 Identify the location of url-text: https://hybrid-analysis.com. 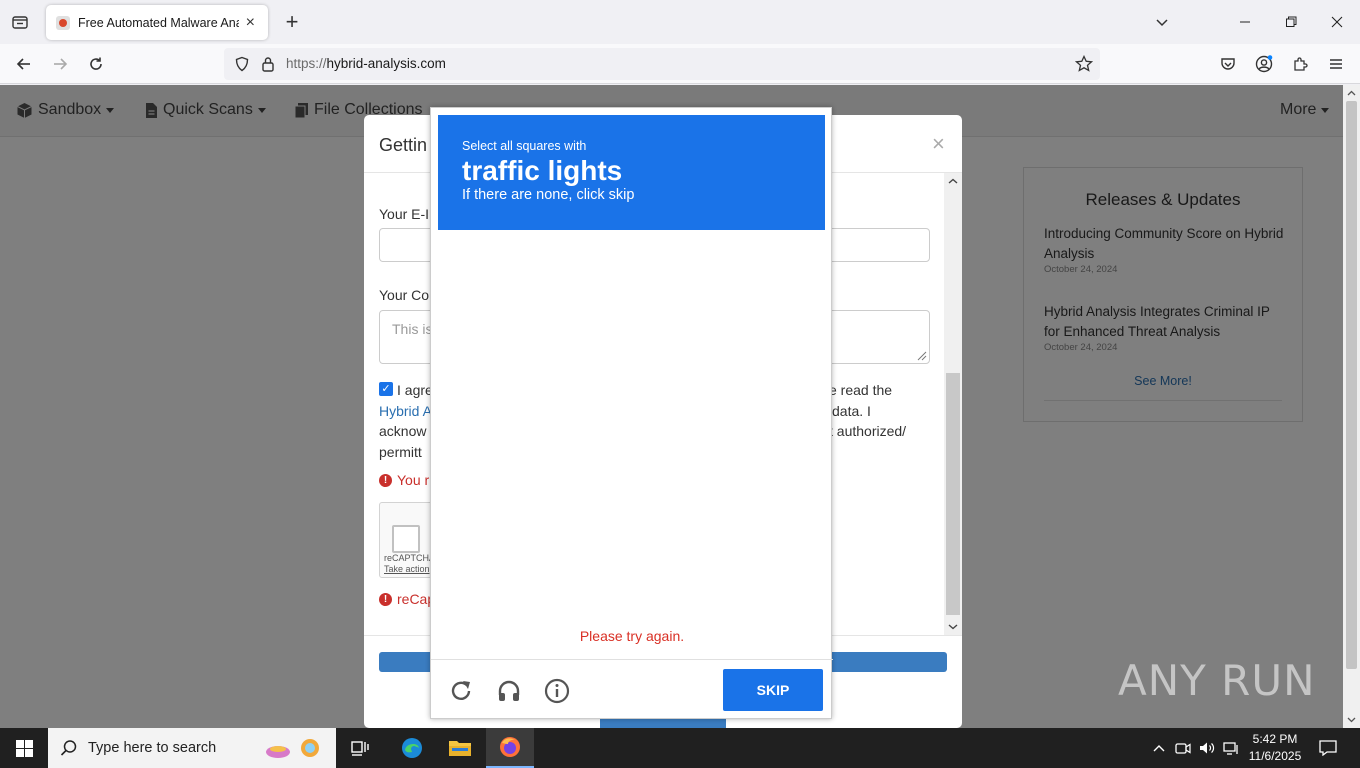
(366, 63).